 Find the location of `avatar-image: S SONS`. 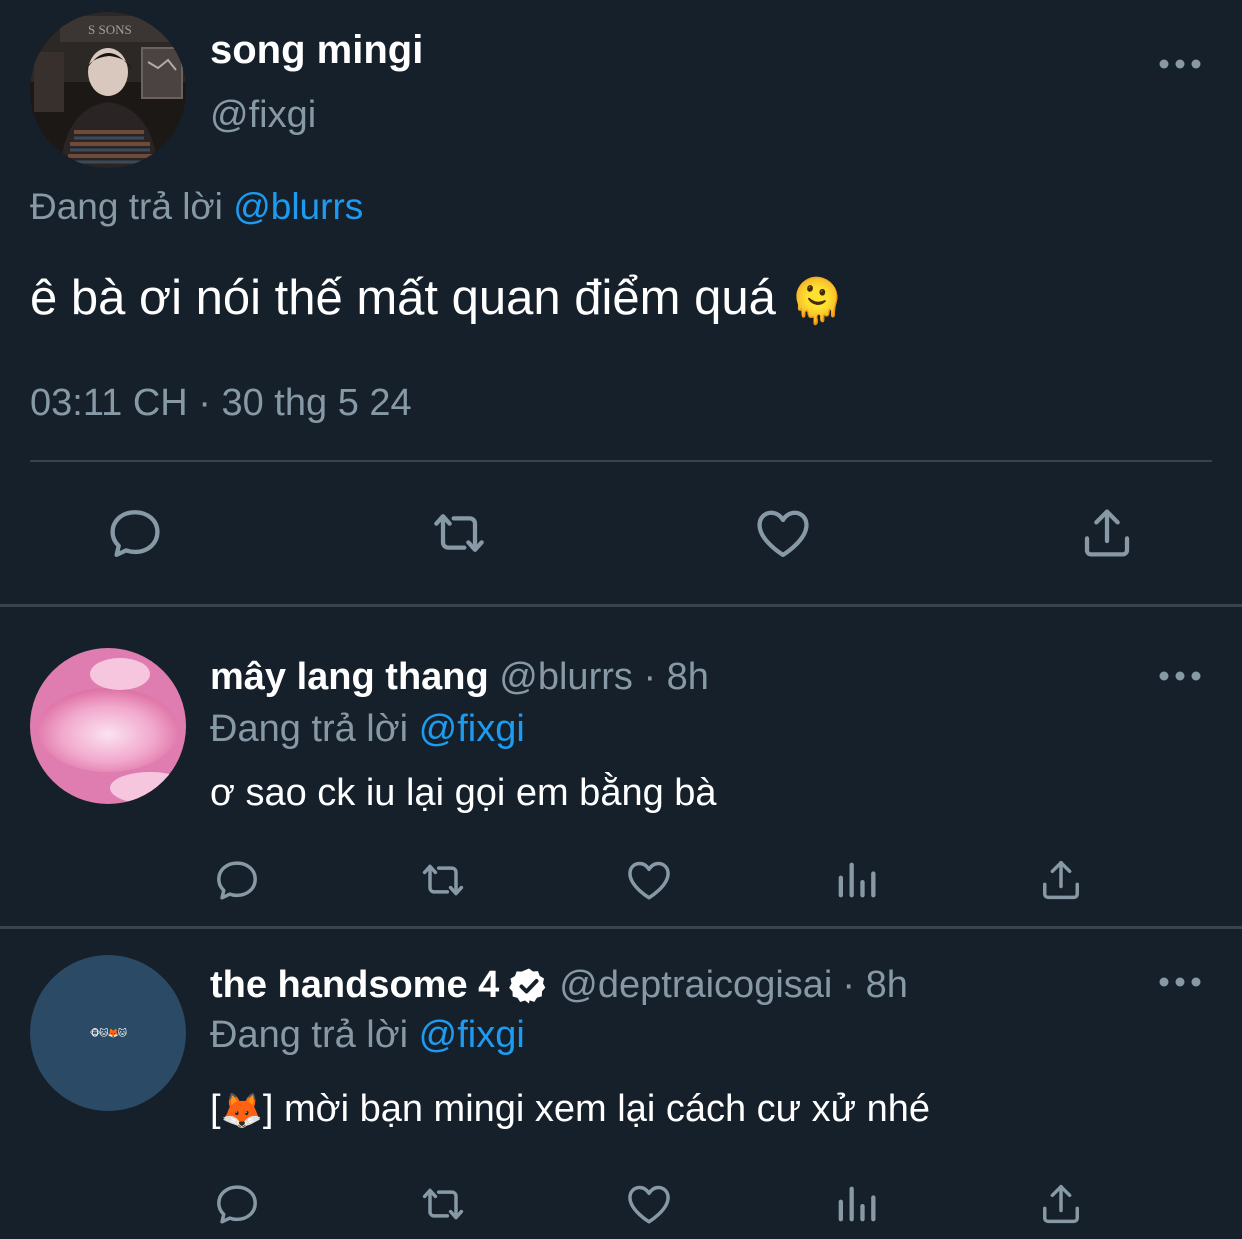

avatar-image: S SONS is located at coordinates (108, 90).